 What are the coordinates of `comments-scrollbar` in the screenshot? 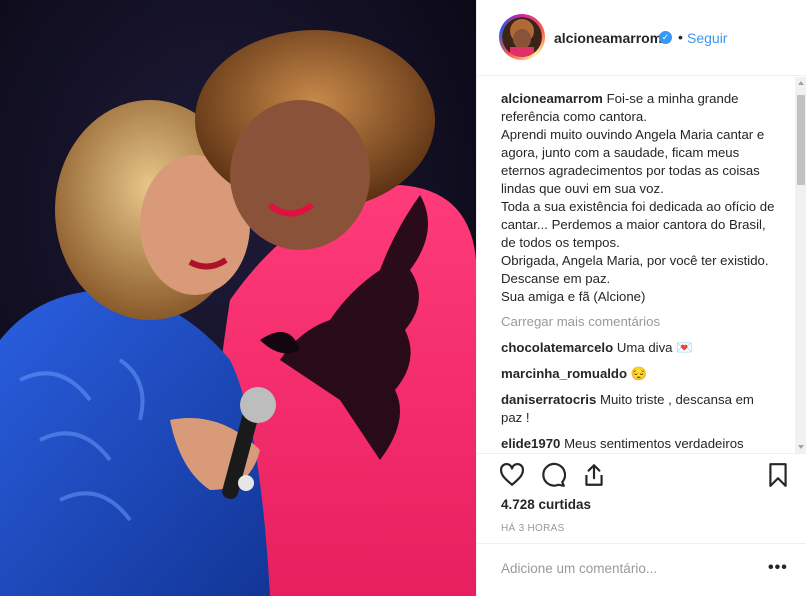 It's located at (800, 265).